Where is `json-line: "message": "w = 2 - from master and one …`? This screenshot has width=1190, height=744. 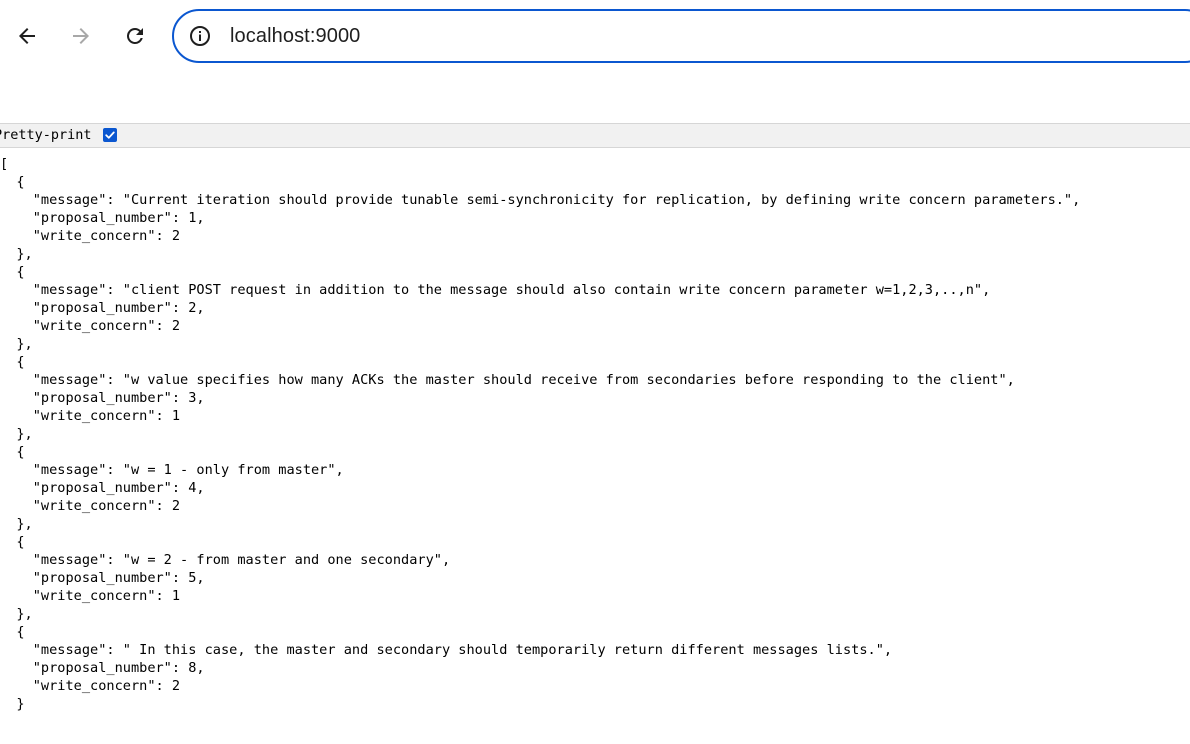
json-line: "message": "w = 2 - from master and one … is located at coordinates (225, 560).